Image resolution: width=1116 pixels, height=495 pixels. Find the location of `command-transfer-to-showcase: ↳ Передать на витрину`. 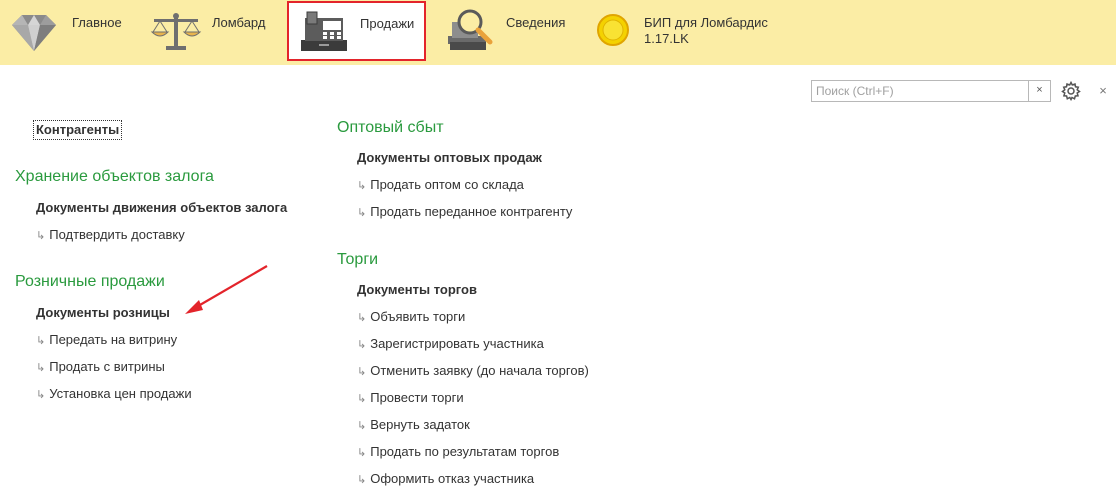

command-transfer-to-showcase: ↳ Передать на витрину is located at coordinates (106, 340).